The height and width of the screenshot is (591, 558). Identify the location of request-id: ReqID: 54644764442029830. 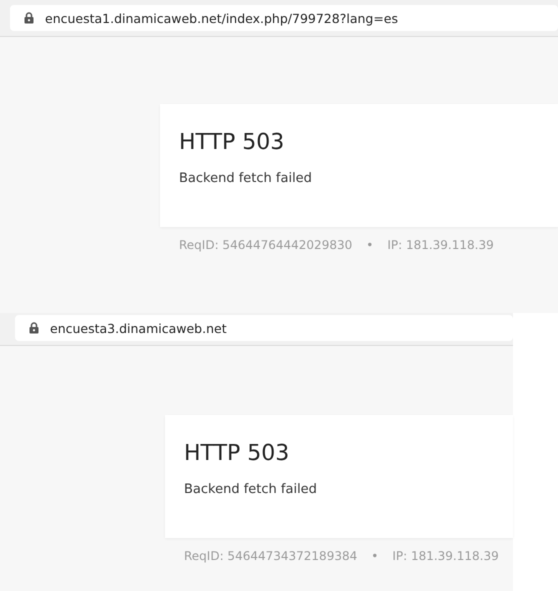
(265, 245).